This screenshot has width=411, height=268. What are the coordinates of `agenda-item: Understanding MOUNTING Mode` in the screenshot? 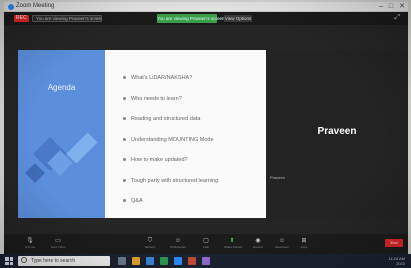 It's located at (191, 146).